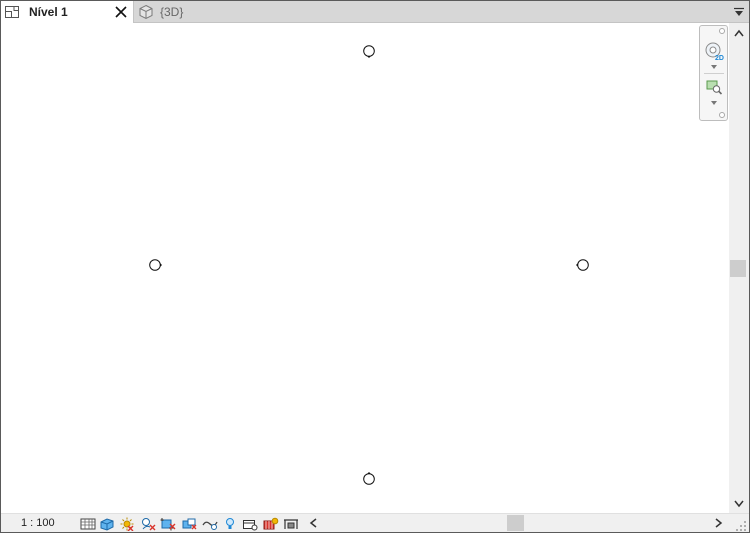 This screenshot has width=750, height=533. What do you see at coordinates (12, 12) in the screenshot?
I see `floor-plan-icon` at bounding box center [12, 12].